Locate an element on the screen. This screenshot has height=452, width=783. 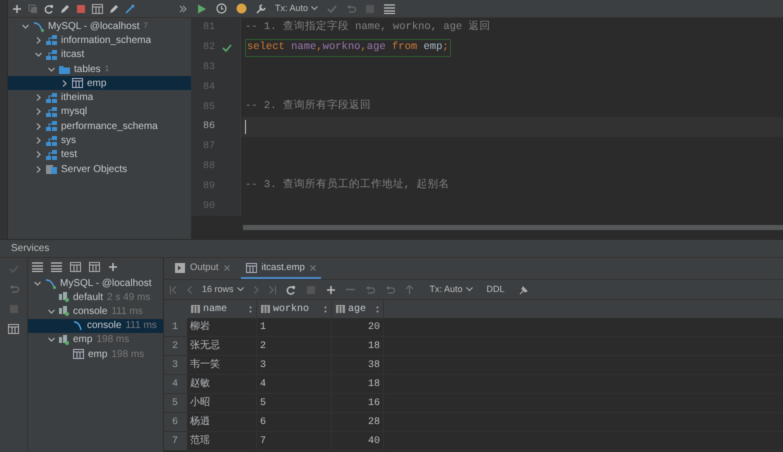
tree-item: information_schema is located at coordinates (99, 40).